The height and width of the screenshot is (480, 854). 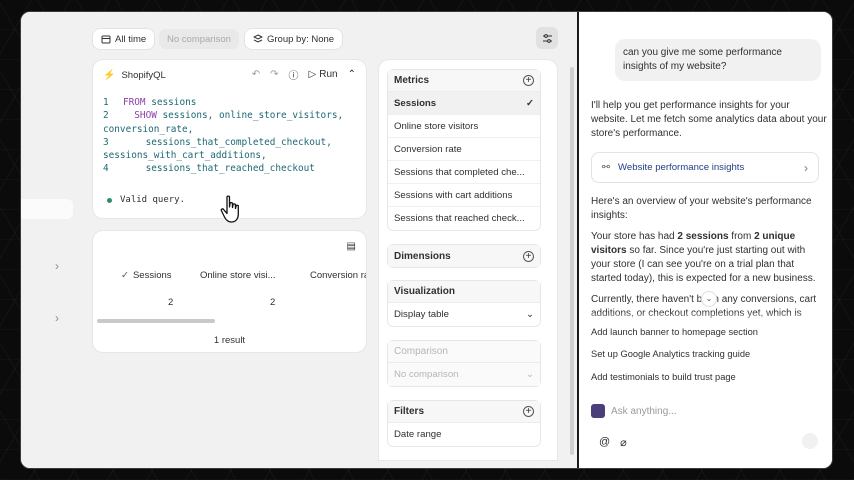 What do you see at coordinates (323, 74) in the screenshot?
I see `run-button: ▷ Run` at bounding box center [323, 74].